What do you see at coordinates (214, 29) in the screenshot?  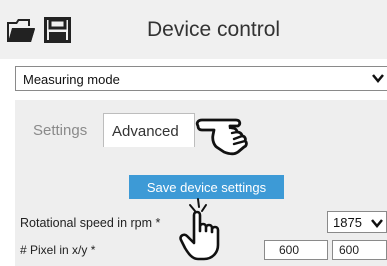 I see `page-title: Device control` at bounding box center [214, 29].